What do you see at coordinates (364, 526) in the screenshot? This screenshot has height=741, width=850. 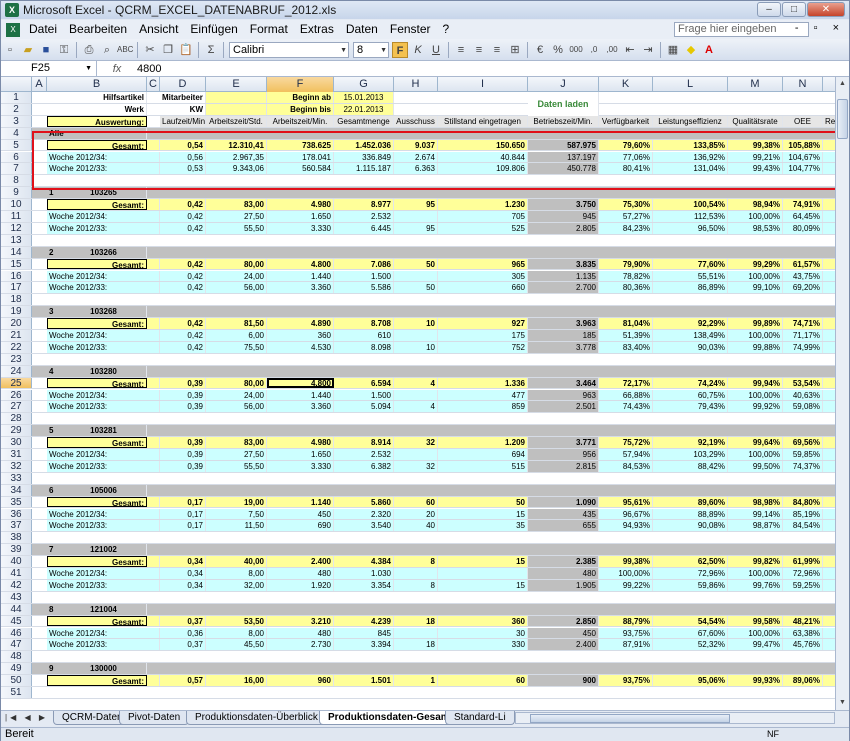 I see `value-cell: 3.540` at bounding box center [364, 526].